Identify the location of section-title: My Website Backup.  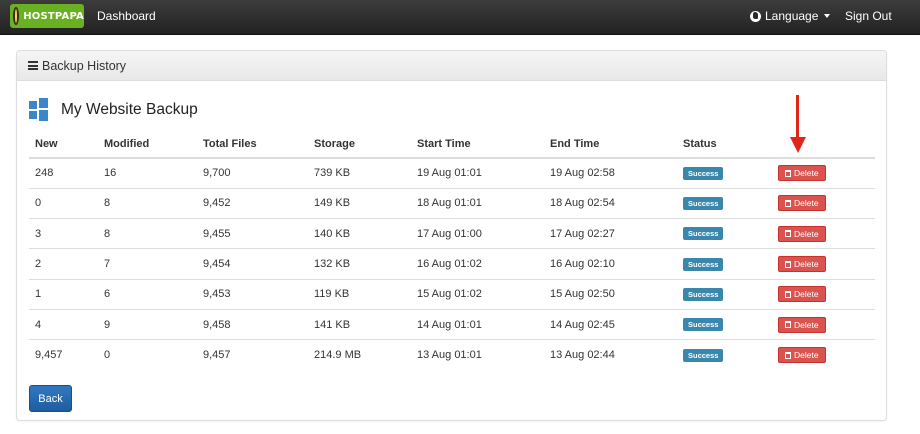
(113, 110).